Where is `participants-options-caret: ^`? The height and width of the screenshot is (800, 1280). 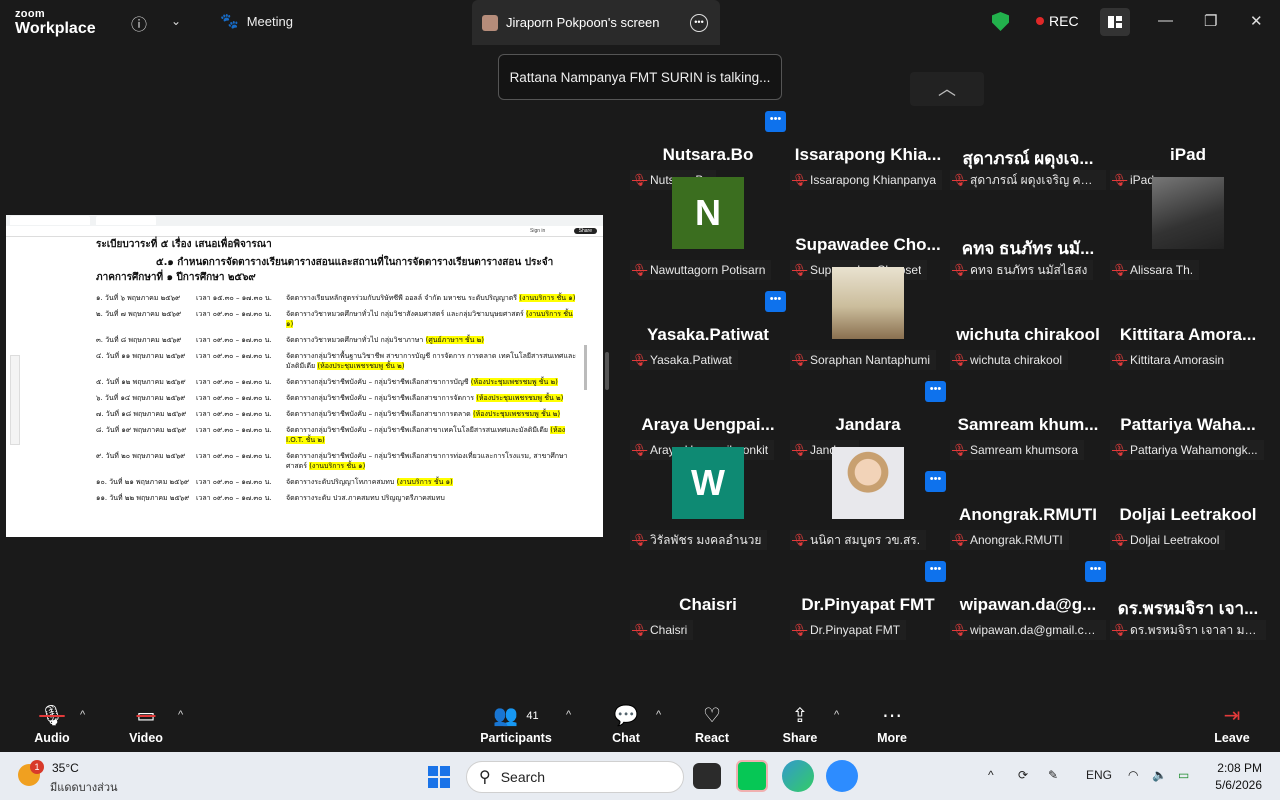 participants-options-caret: ^ is located at coordinates (568, 715).